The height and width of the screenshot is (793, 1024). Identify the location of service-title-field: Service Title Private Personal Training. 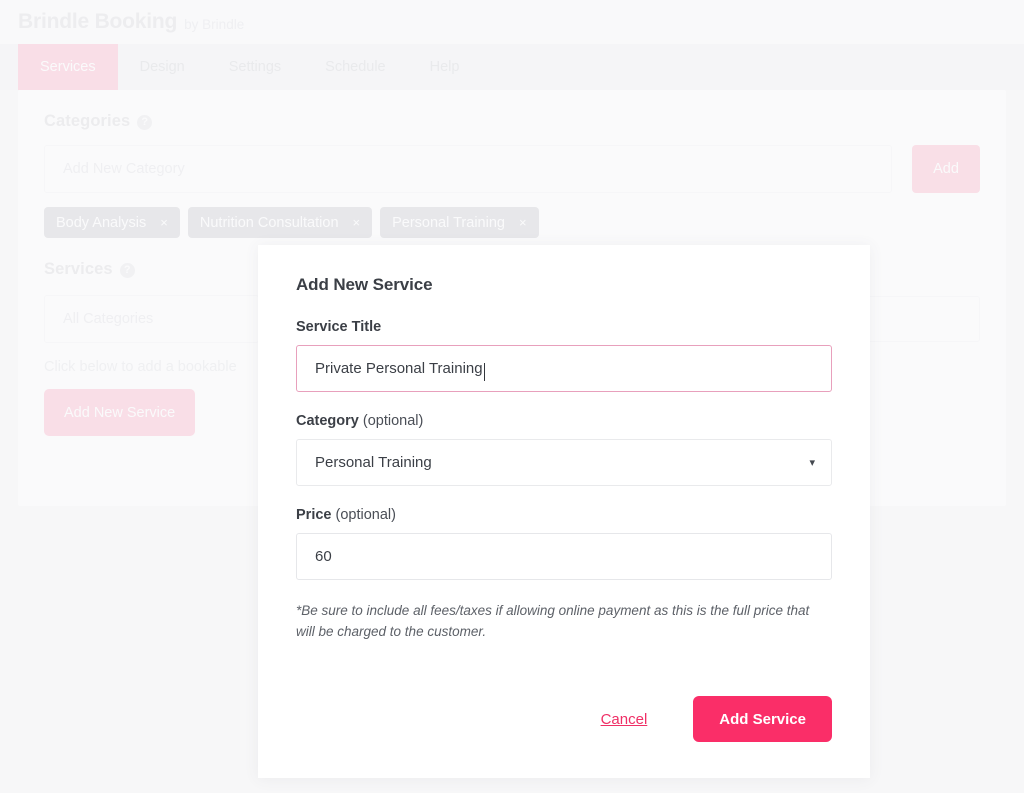
(564, 355).